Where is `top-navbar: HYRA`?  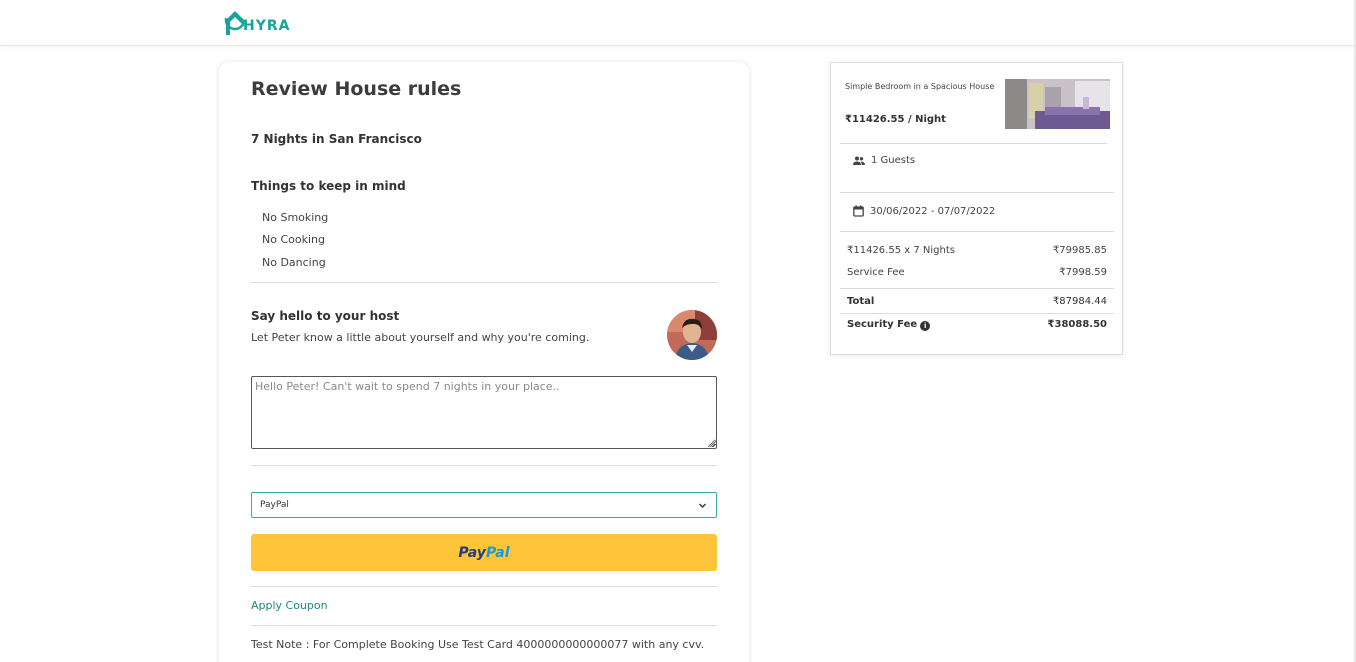
top-navbar: HYRA is located at coordinates (678, 23).